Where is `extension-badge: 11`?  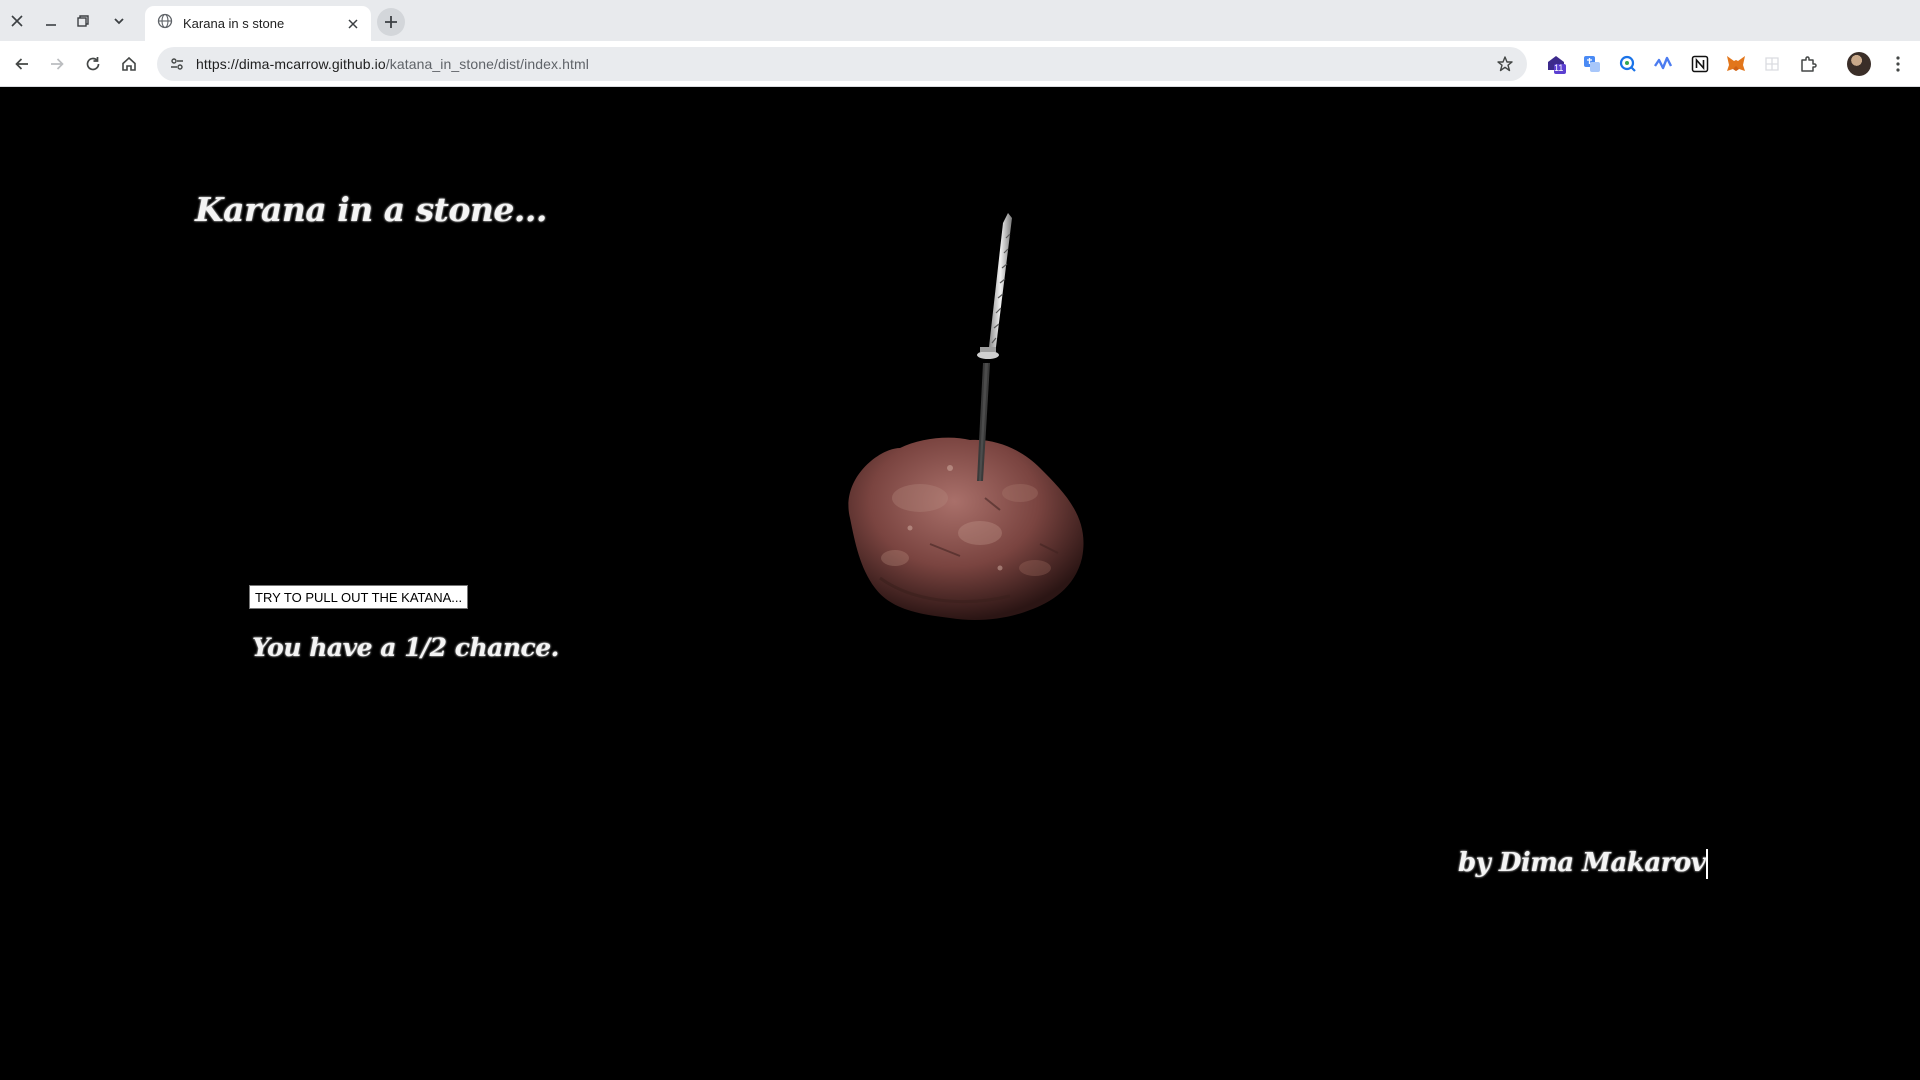 extension-badge: 11 is located at coordinates (1559, 68).